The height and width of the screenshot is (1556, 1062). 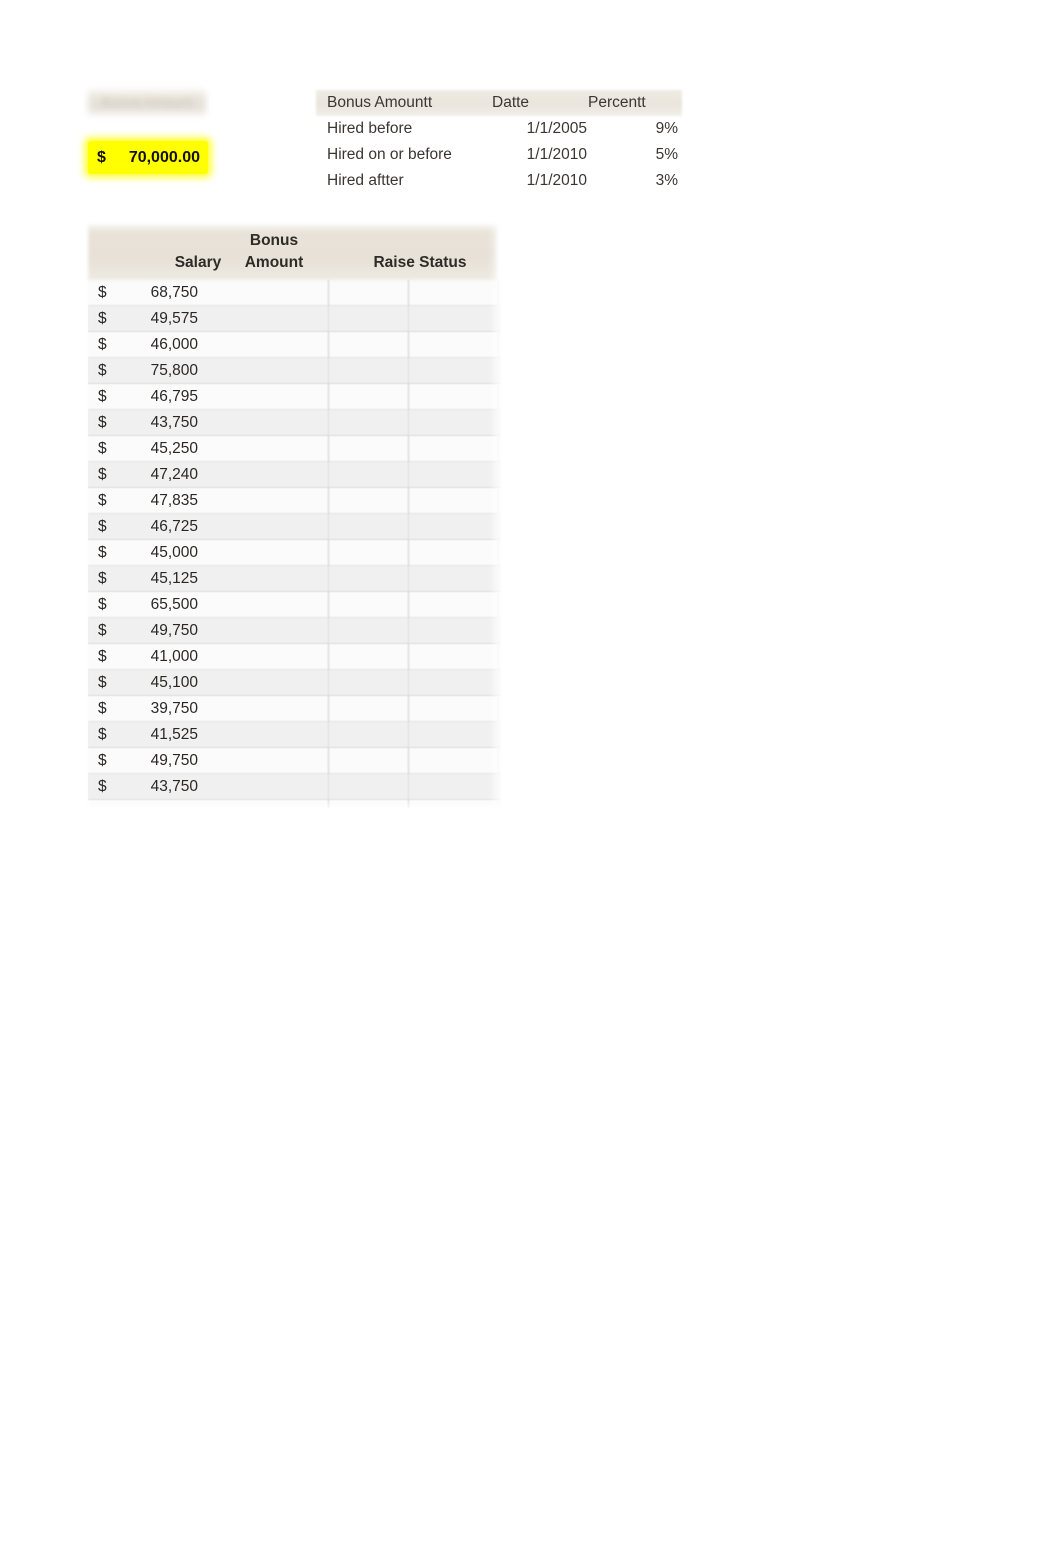 What do you see at coordinates (666, 154) in the screenshot?
I see `reference-row-percent: 5%` at bounding box center [666, 154].